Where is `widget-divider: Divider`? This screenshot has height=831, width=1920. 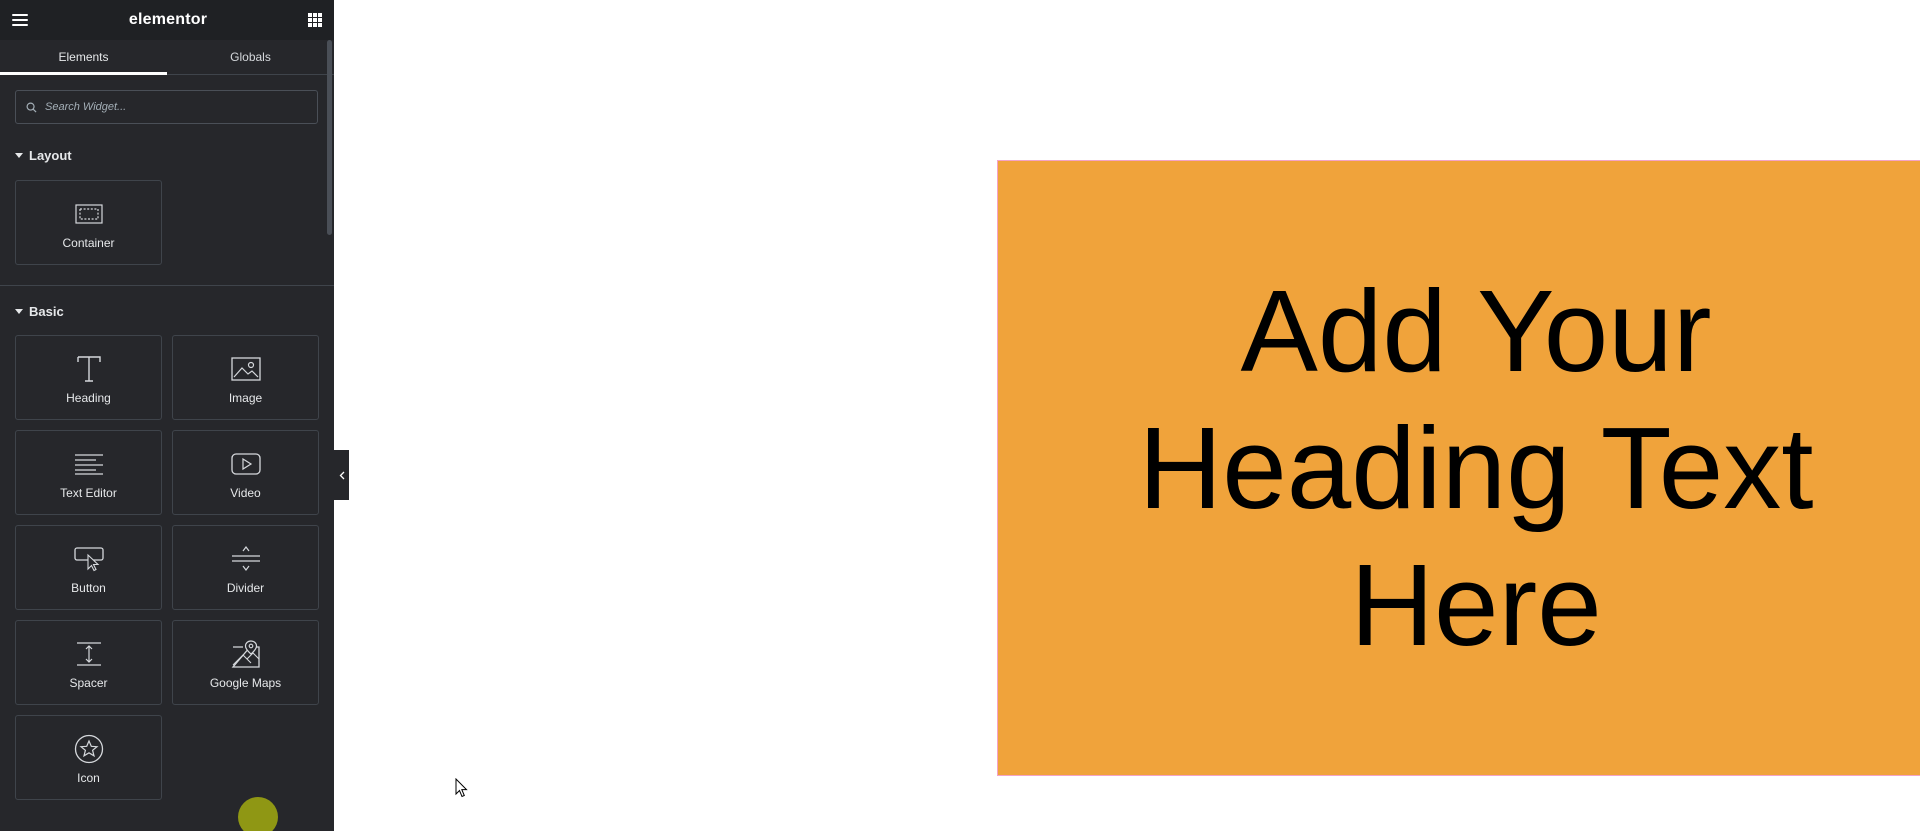
widget-divider: Divider is located at coordinates (245, 567).